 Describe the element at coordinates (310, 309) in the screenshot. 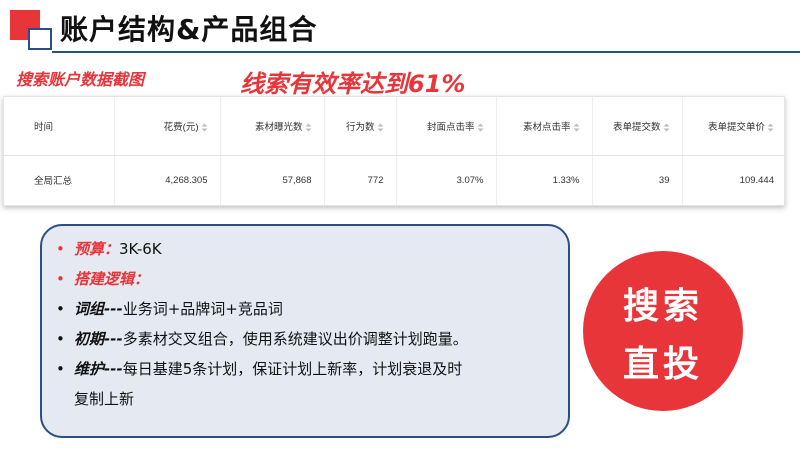

I see `list-item-keywords: • 词组---业务词+品牌词+竞品词` at that location.